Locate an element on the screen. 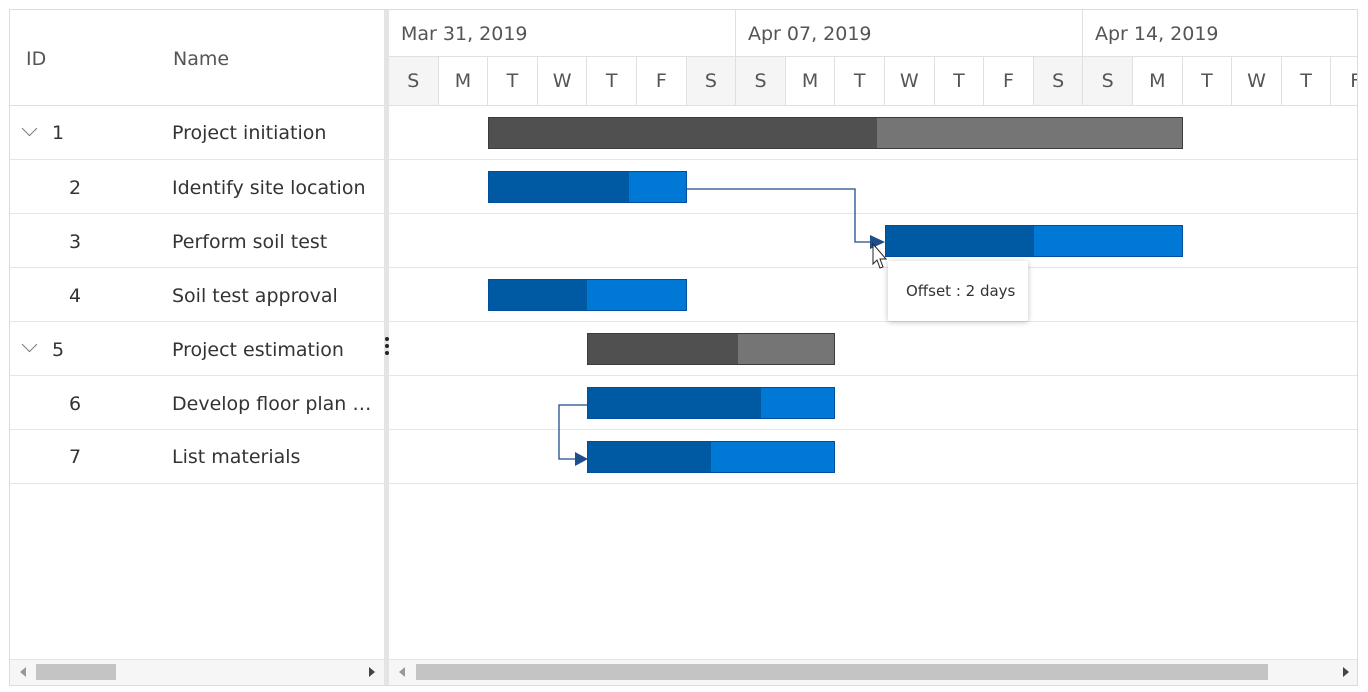  grid-row-2: 2 Identify site location is located at coordinates (197, 187).